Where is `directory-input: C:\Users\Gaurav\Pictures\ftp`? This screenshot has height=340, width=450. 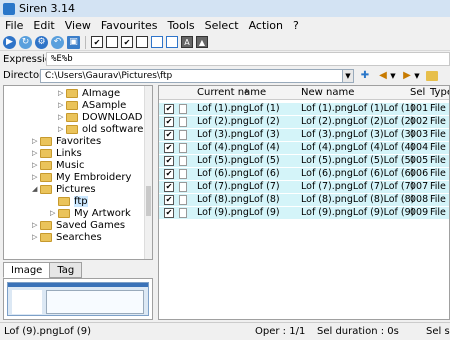 directory-input: C:\Users\Gaurav\Pictures\ftp is located at coordinates (191, 75).